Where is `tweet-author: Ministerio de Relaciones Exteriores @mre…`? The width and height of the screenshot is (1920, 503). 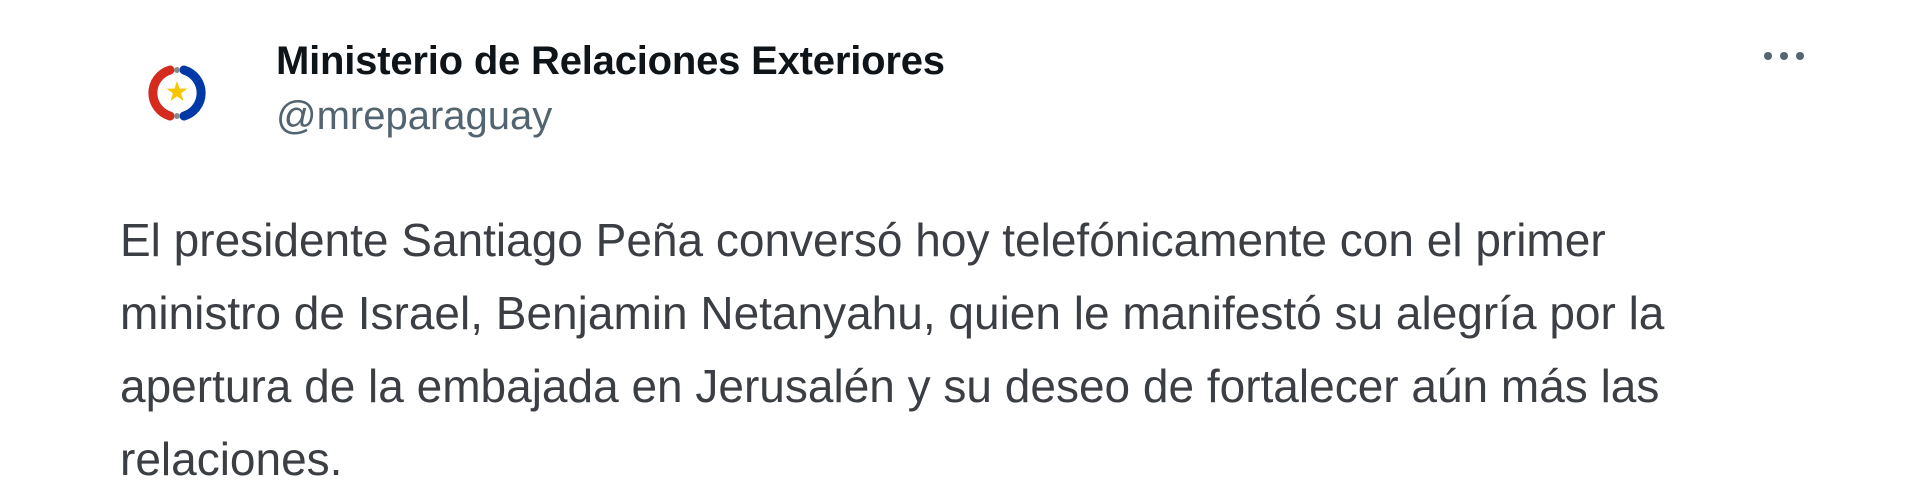 tweet-author: Ministerio de Relaciones Exteriores @mre… is located at coordinates (610, 89).